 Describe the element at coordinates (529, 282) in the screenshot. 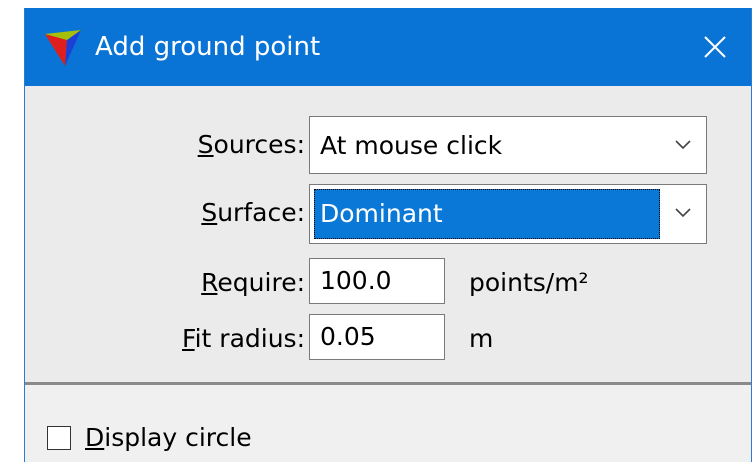

I see `require-unit: points/m²` at that location.